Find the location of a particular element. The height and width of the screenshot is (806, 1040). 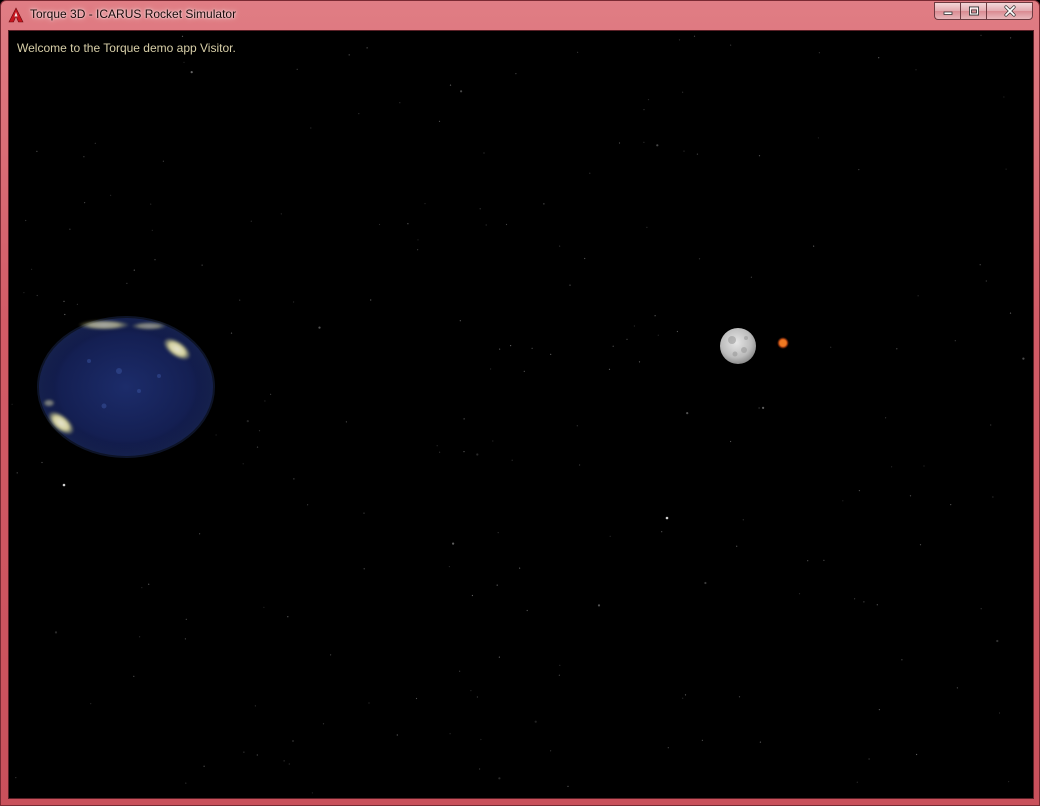

mars is located at coordinates (783, 343).